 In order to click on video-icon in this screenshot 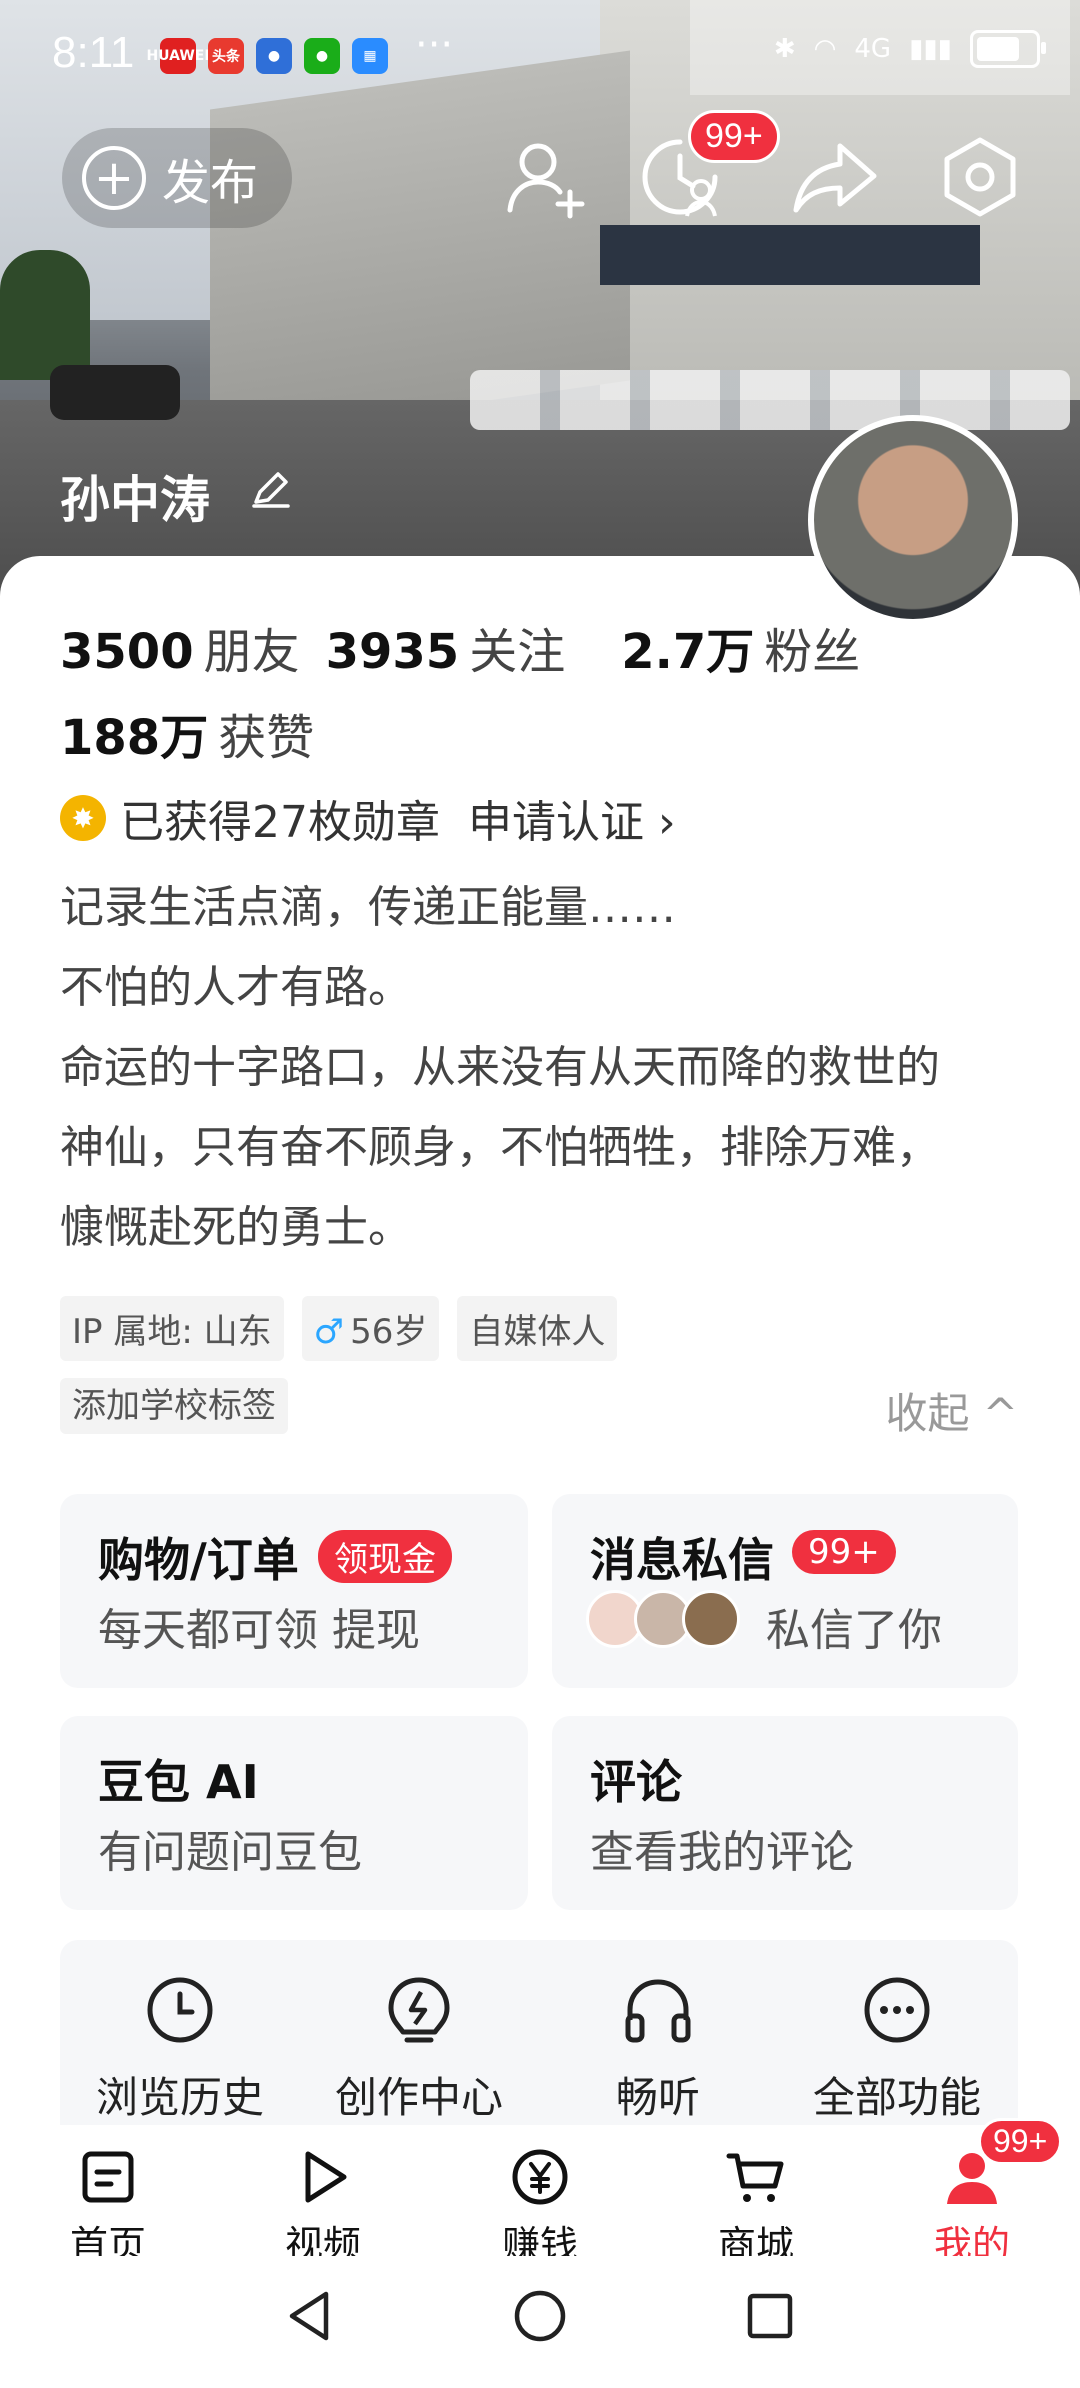, I will do `click(326, 2177)`.